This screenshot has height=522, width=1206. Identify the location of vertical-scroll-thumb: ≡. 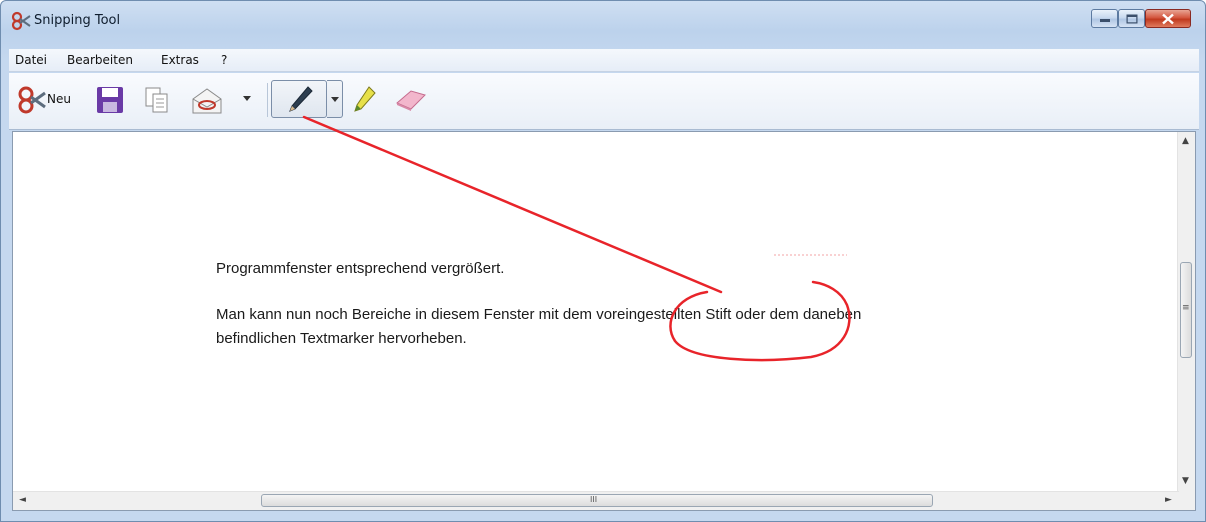
(1186, 310).